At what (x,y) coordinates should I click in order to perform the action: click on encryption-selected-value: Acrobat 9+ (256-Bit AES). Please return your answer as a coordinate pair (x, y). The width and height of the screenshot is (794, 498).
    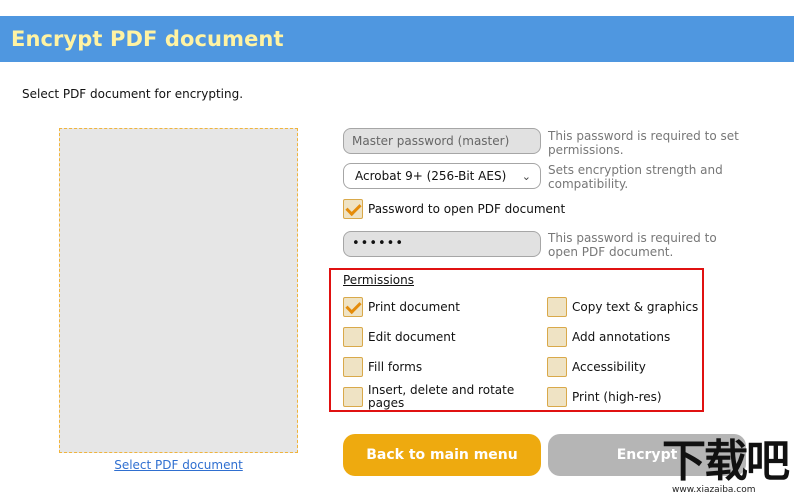
    Looking at the image, I should click on (431, 176).